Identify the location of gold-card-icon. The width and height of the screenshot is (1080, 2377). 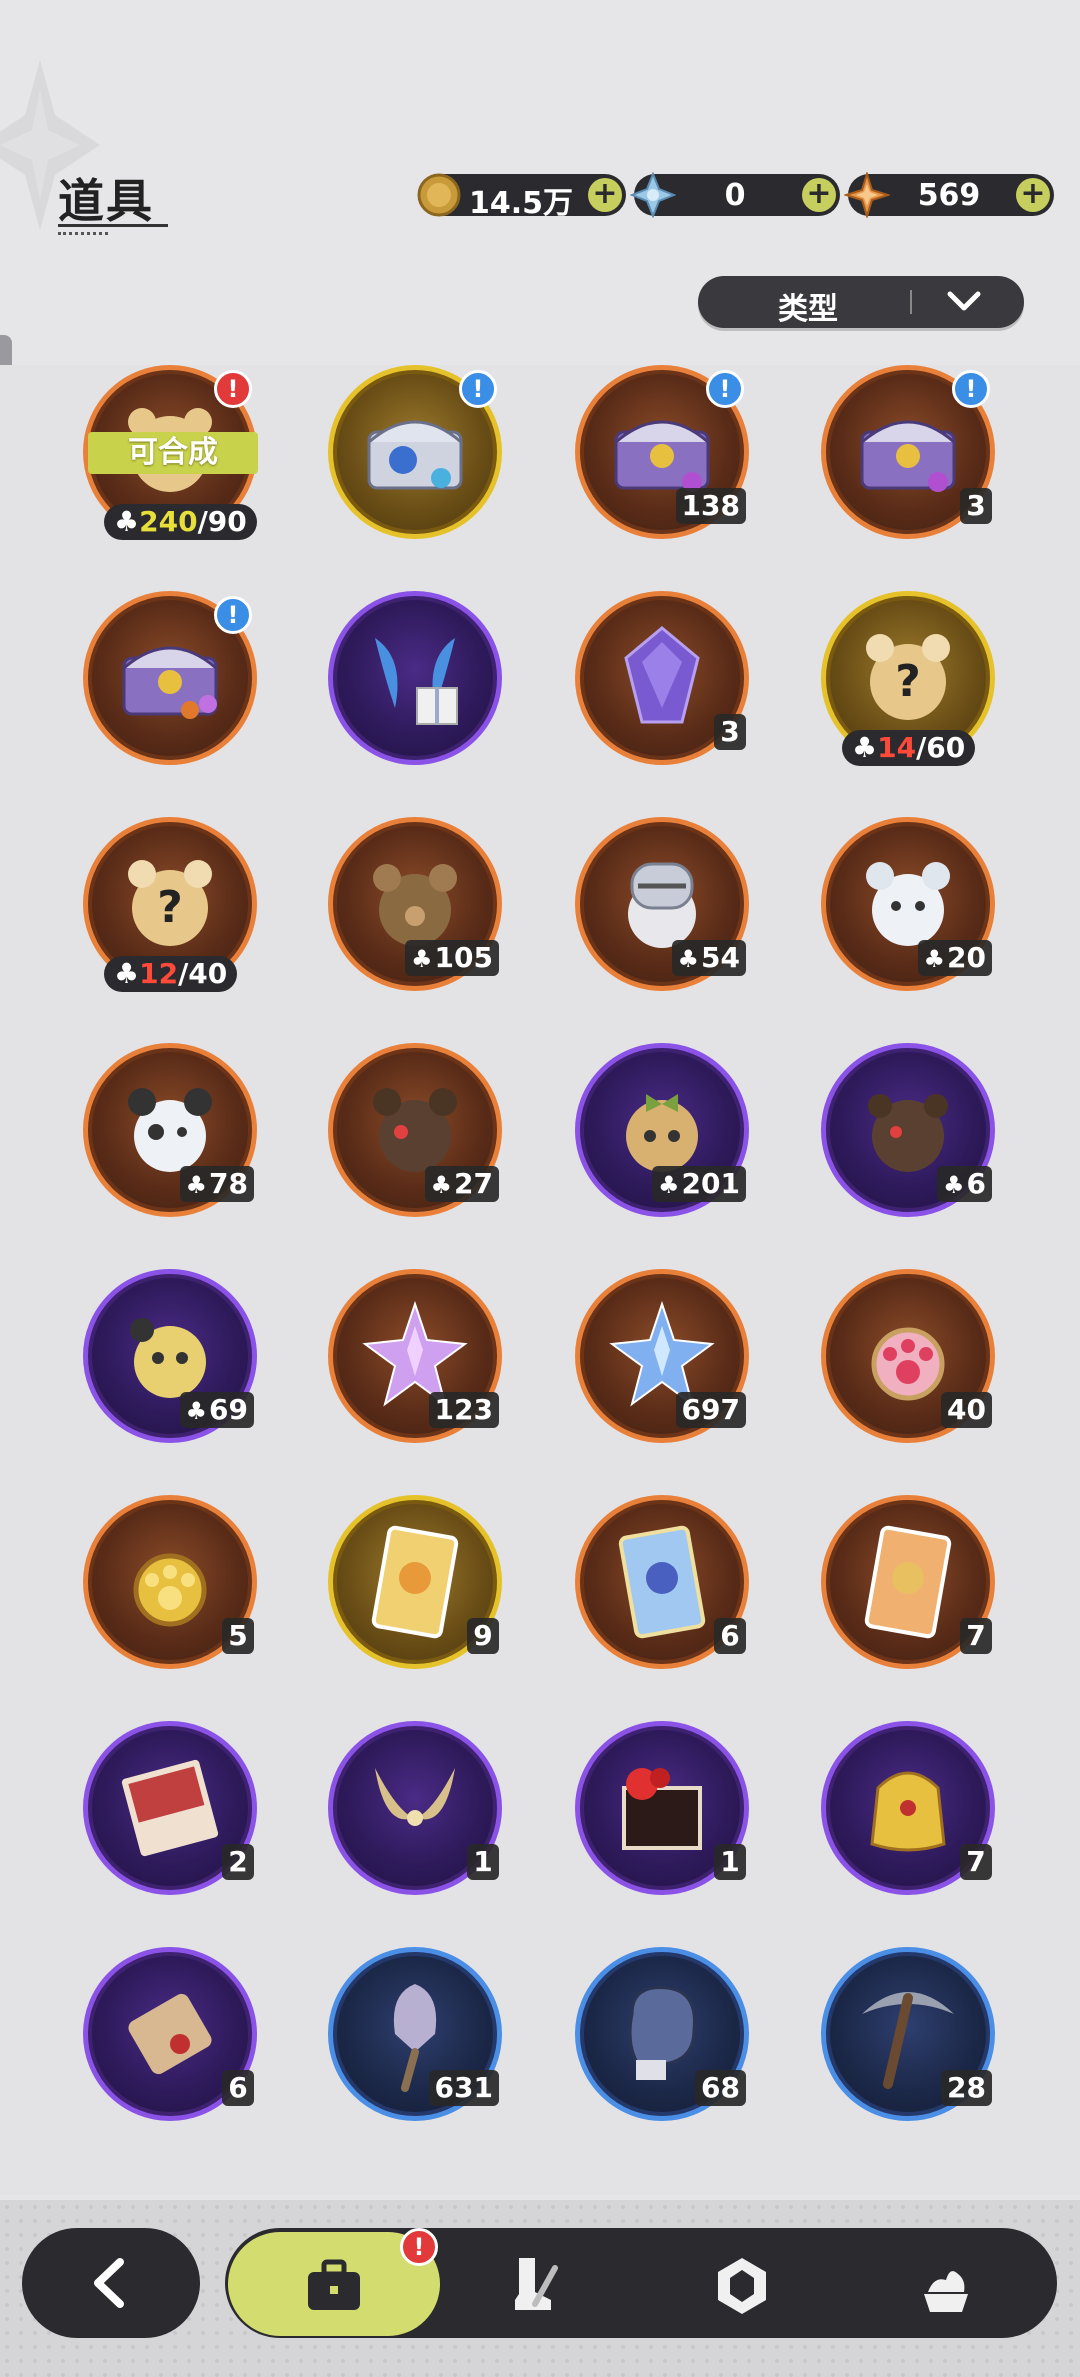
(415, 1582).